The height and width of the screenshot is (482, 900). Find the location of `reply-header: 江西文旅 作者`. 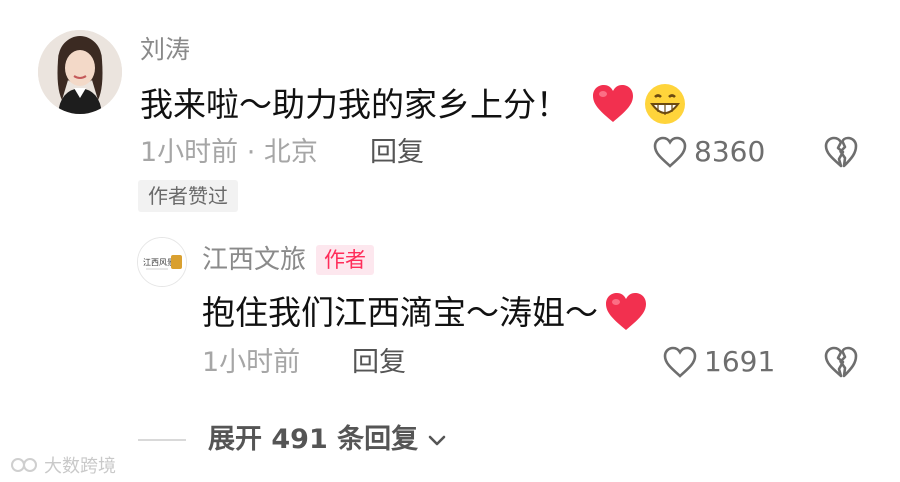

reply-header: 江西文旅 作者 is located at coordinates (288, 260).